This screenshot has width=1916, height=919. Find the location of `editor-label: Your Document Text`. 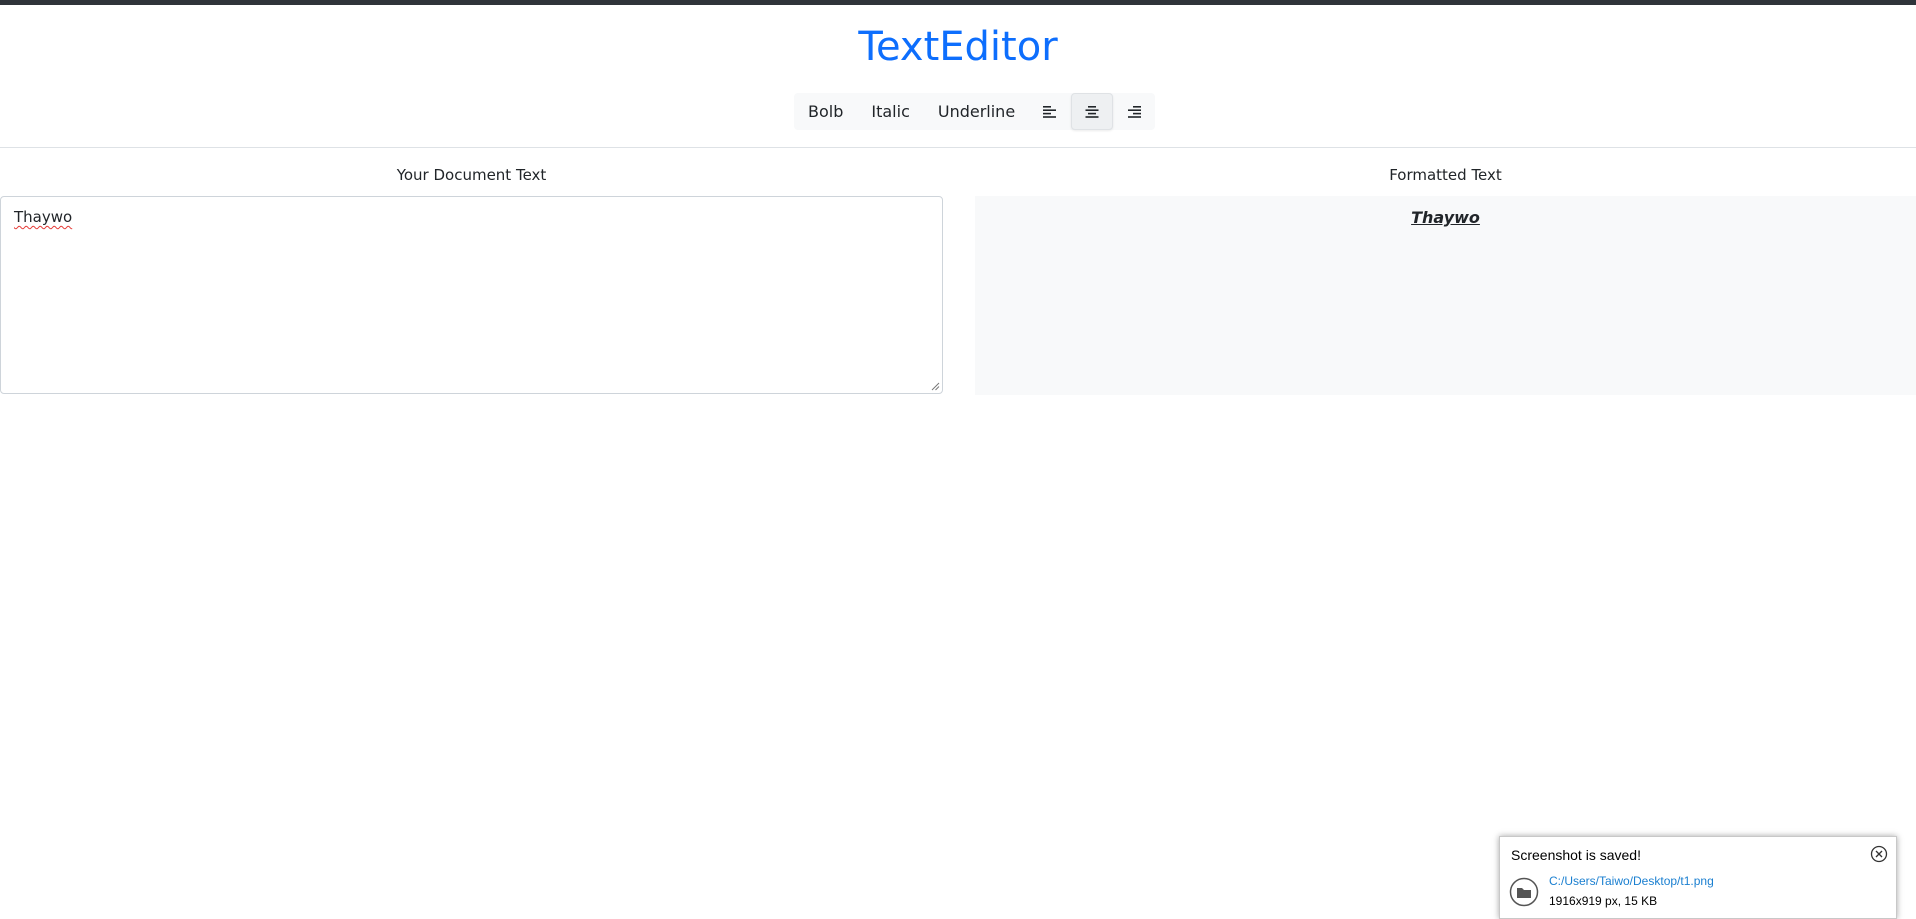

editor-label: Your Document Text is located at coordinates (471, 175).